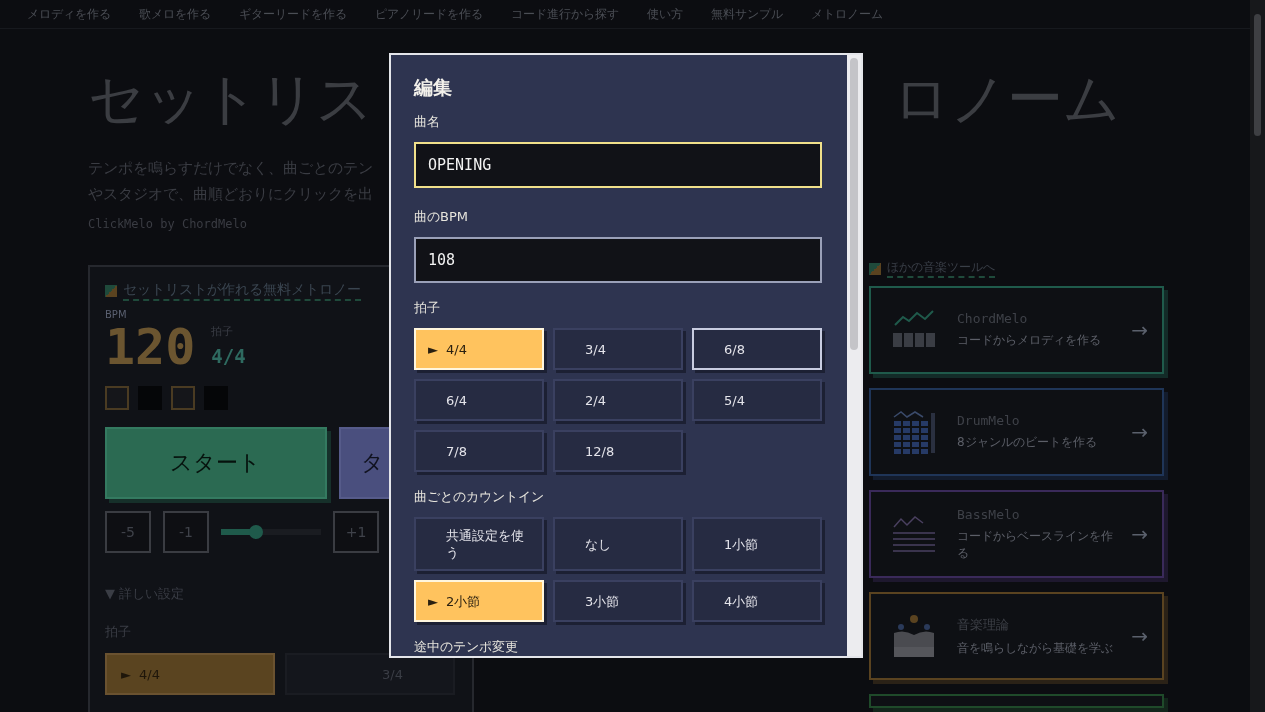 This screenshot has width=1265, height=712. I want to click on meter-option: 6/4, so click(479, 400).